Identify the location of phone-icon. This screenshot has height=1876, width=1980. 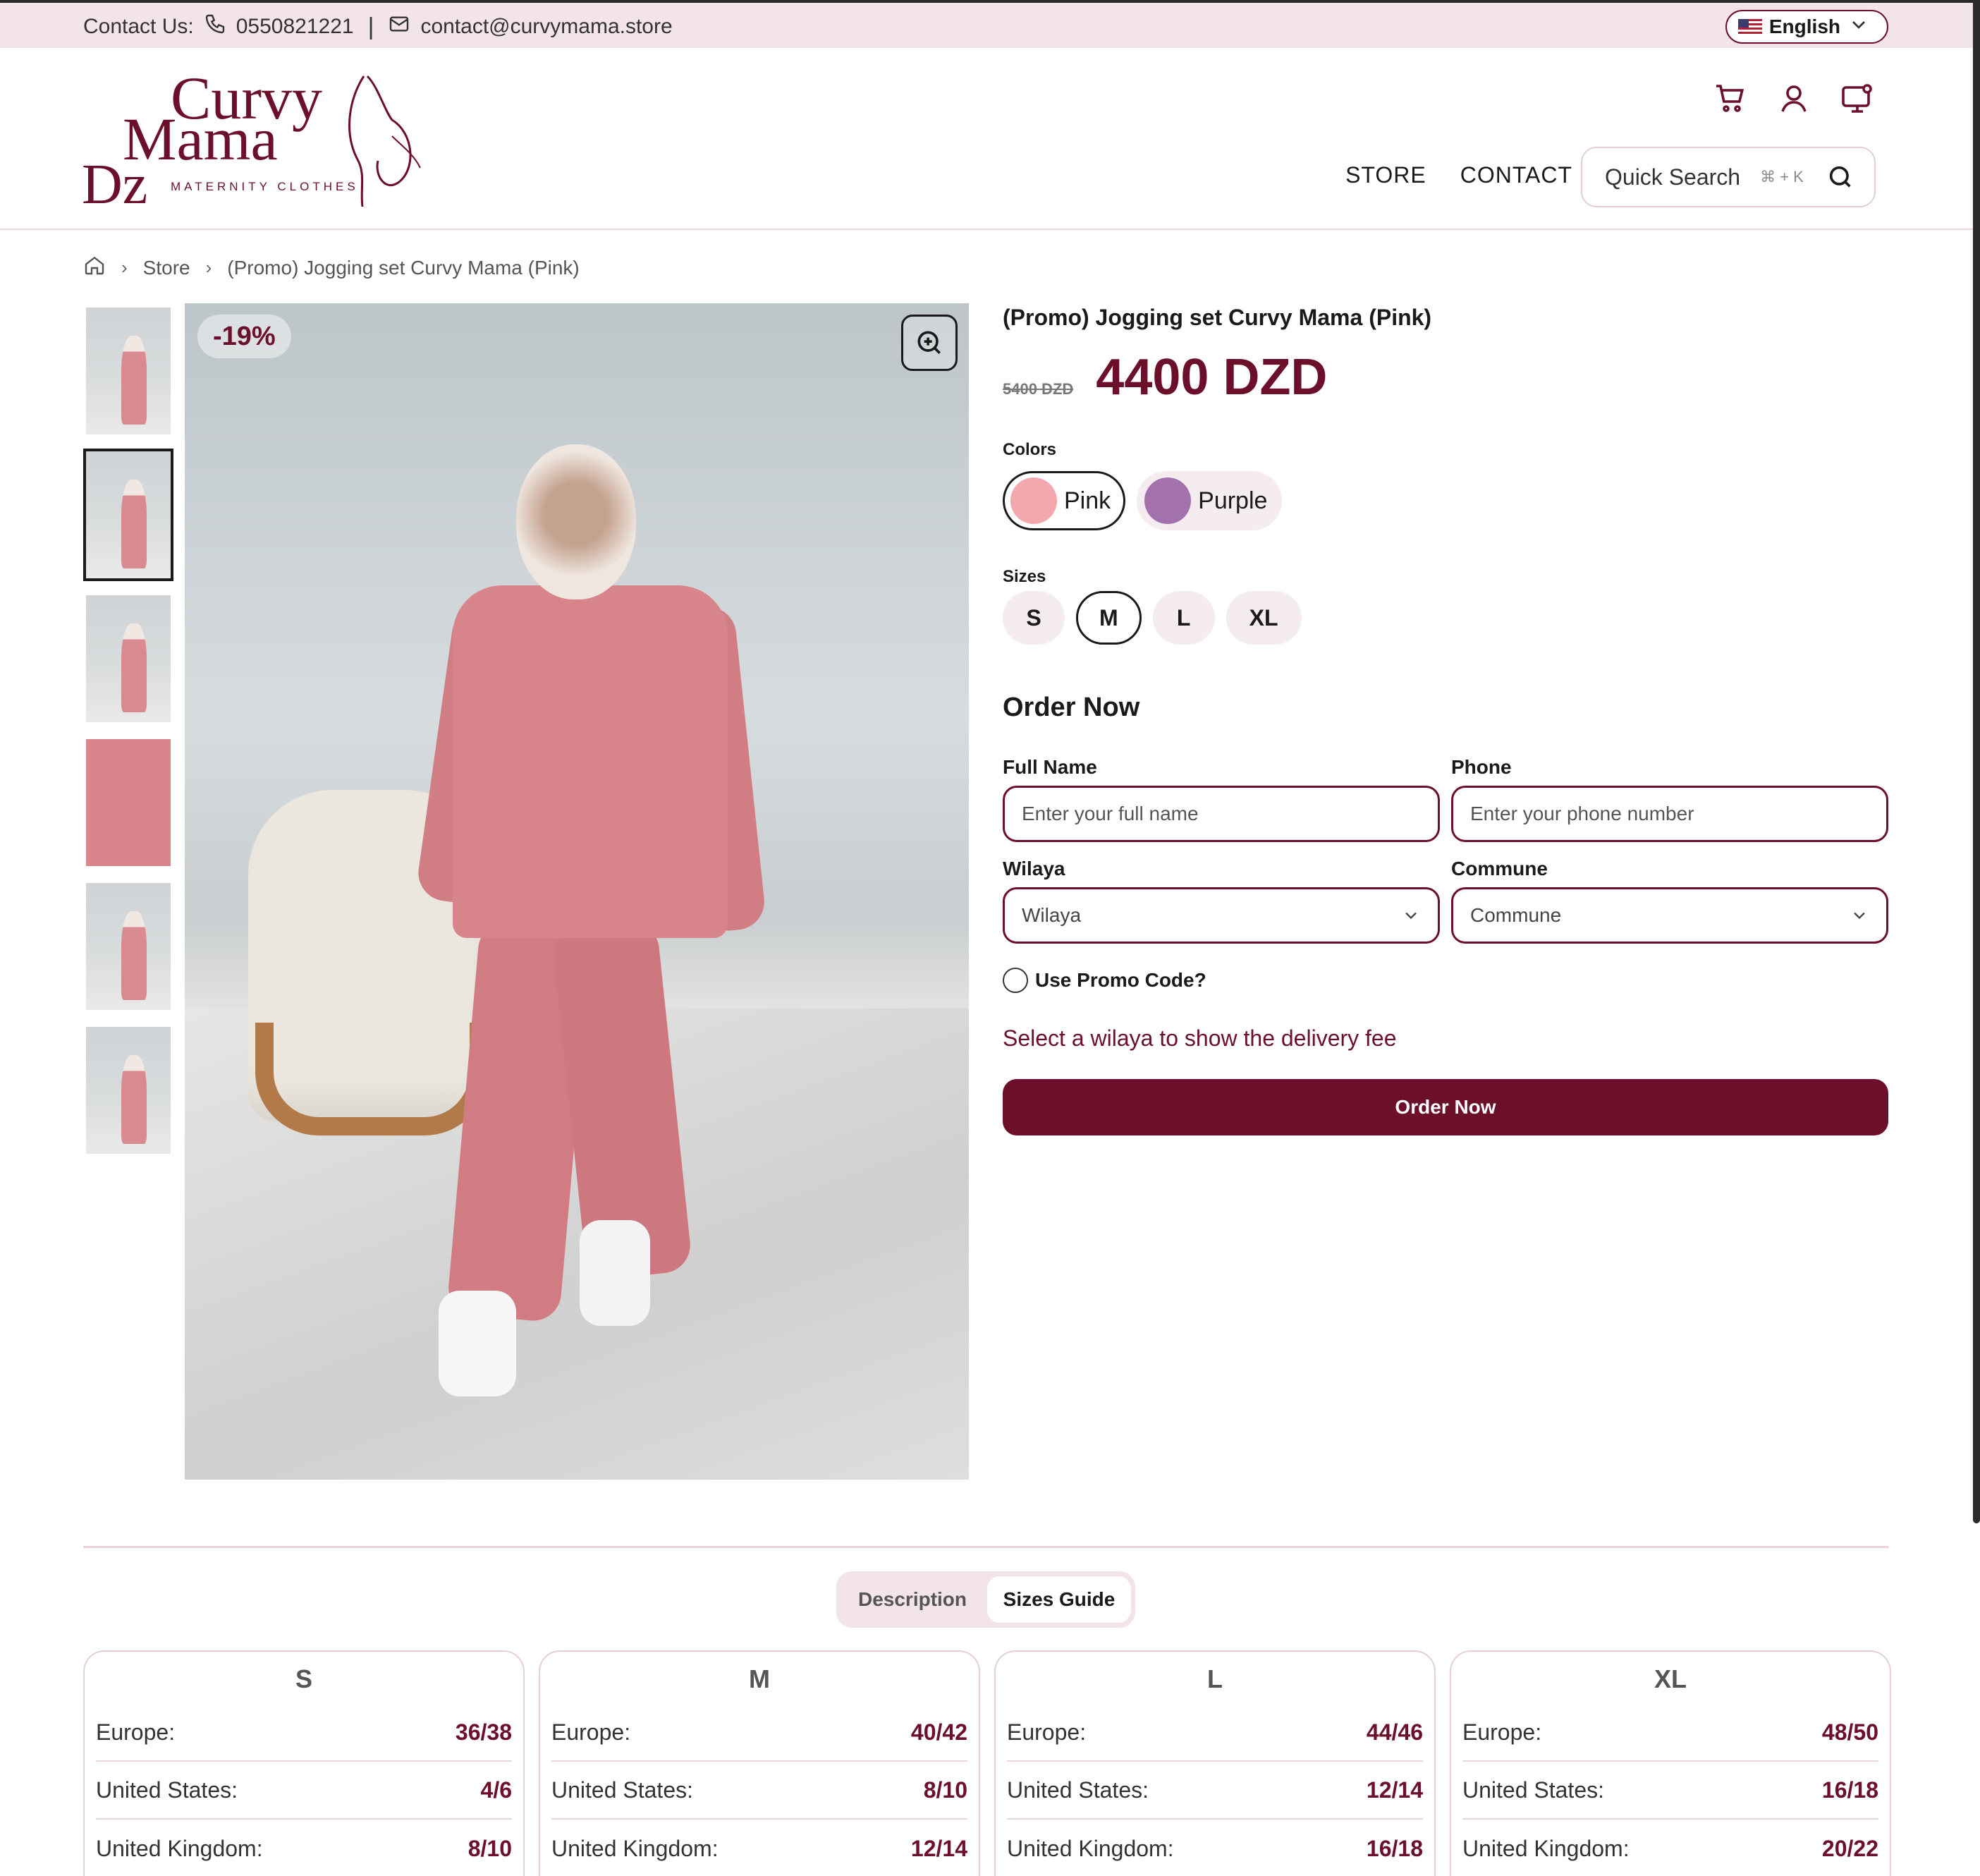
(215, 27).